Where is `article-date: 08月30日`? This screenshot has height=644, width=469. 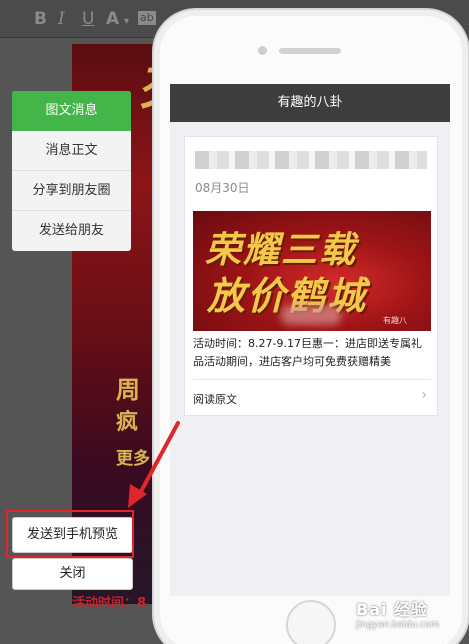 article-date: 08月30日 is located at coordinates (222, 188).